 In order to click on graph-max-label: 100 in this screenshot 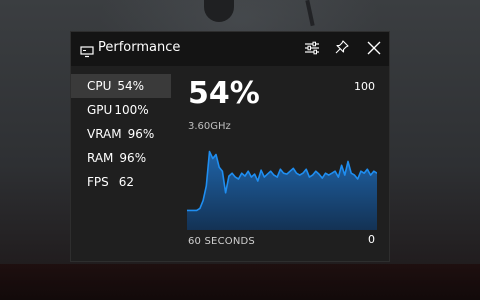, I will do `click(364, 86)`.